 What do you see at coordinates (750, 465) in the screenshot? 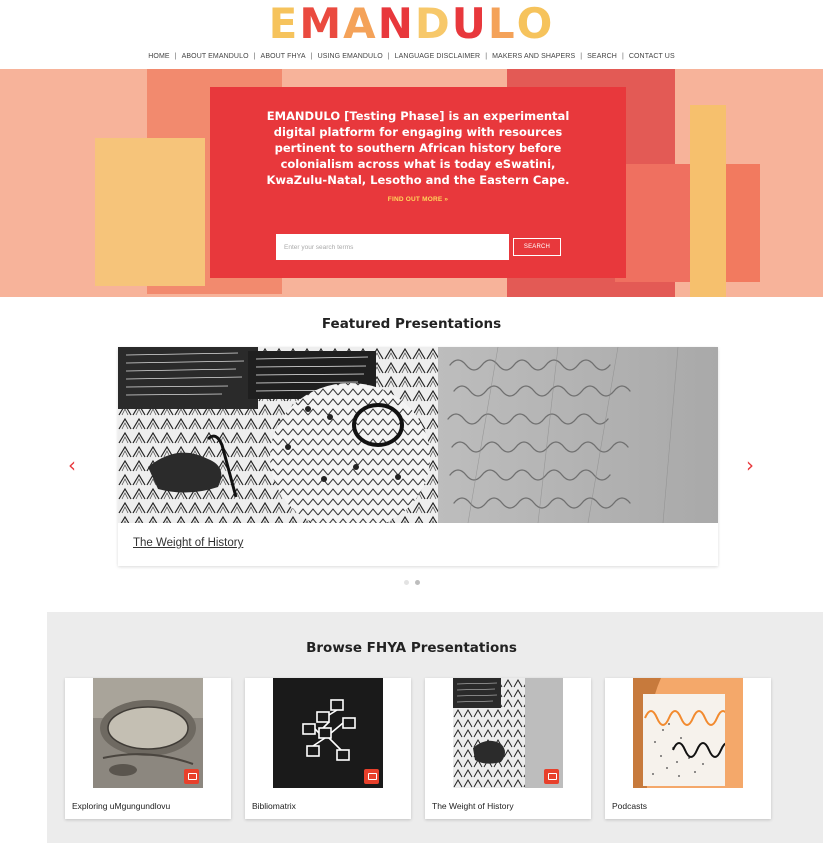
I see `carousel-next-icon: ›` at bounding box center [750, 465].